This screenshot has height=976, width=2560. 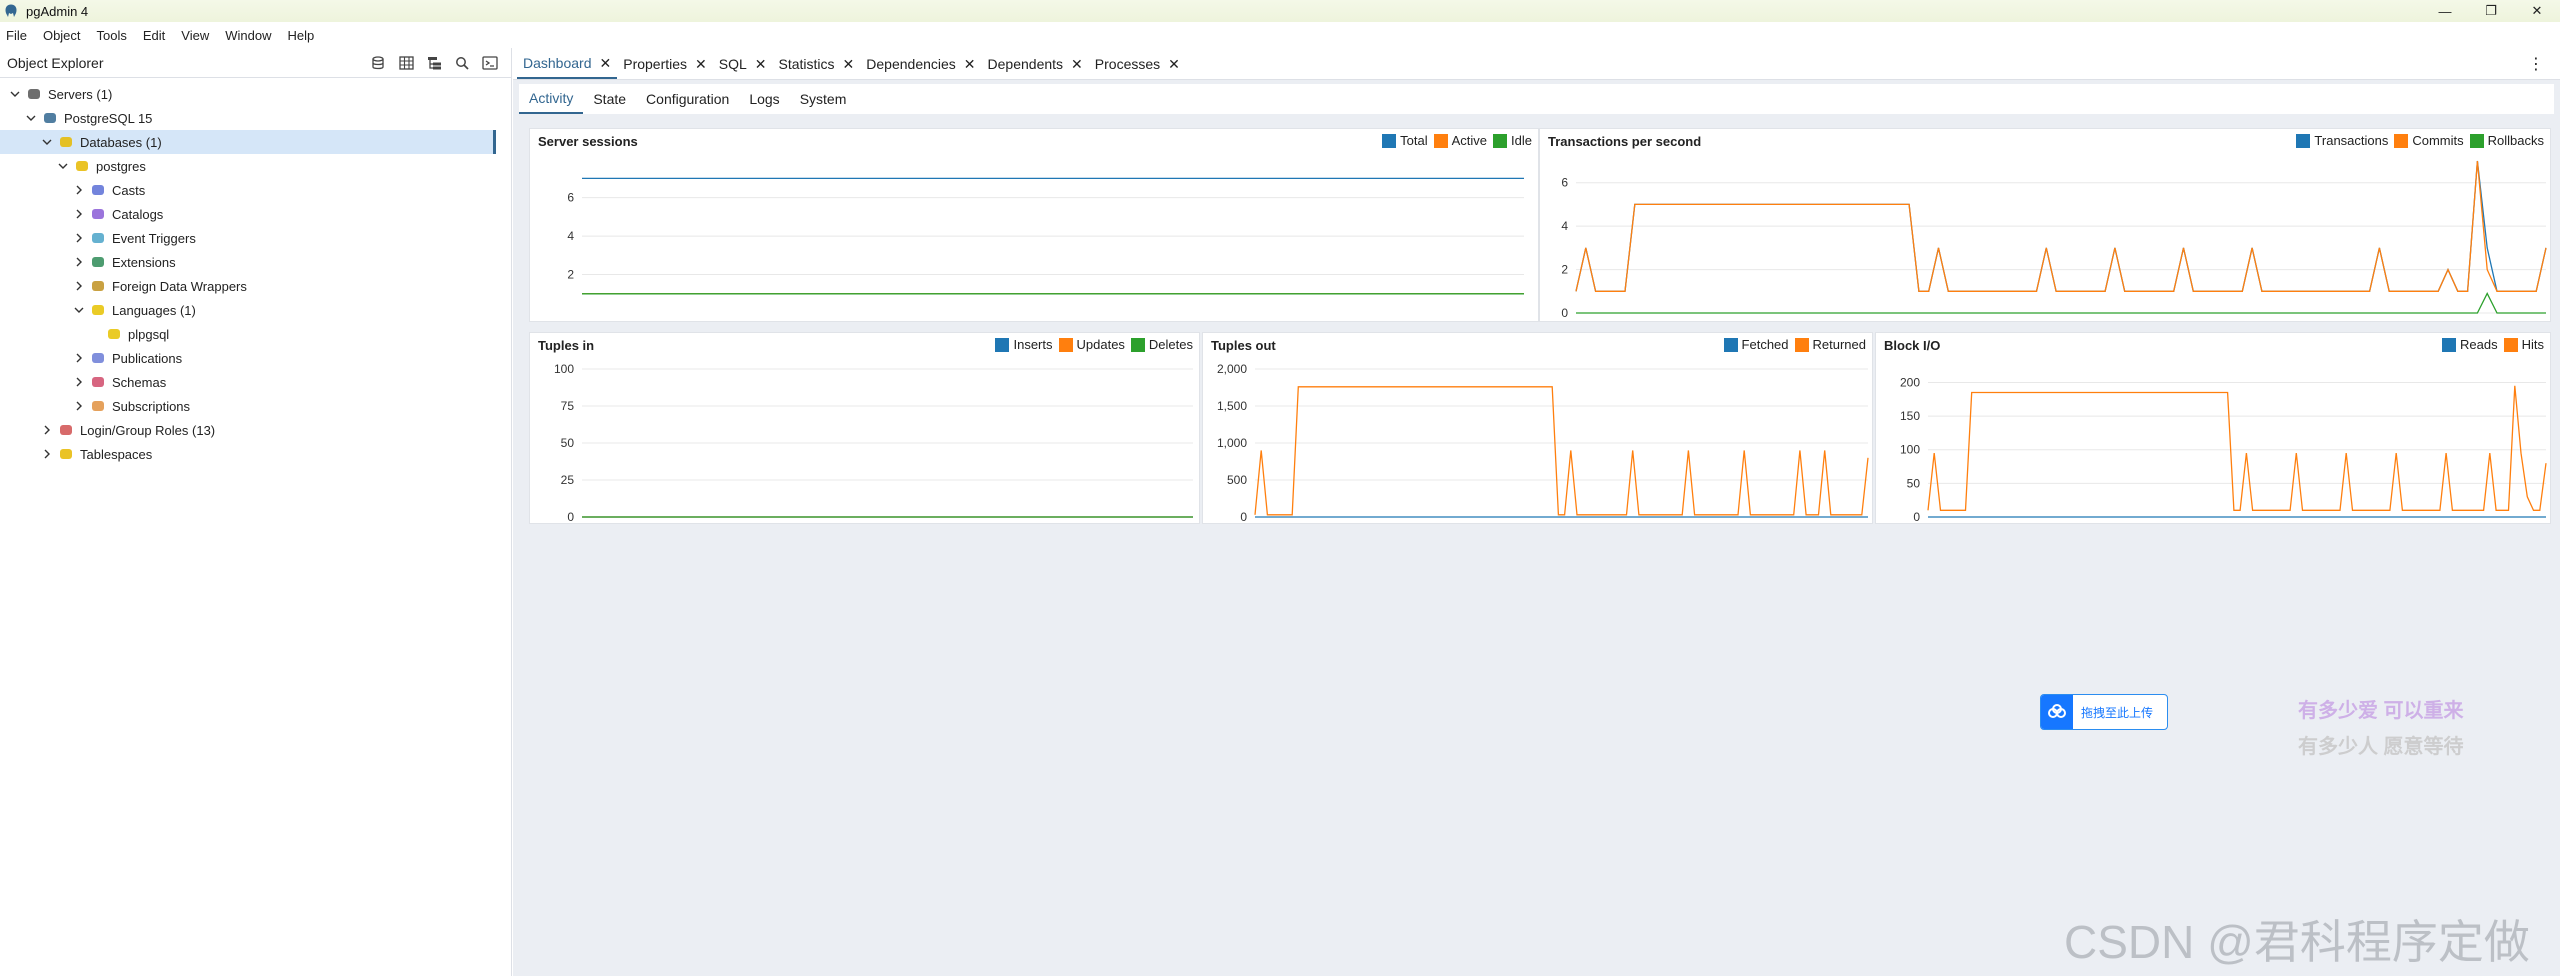 I want to click on servers-icon, so click(x=34, y=94).